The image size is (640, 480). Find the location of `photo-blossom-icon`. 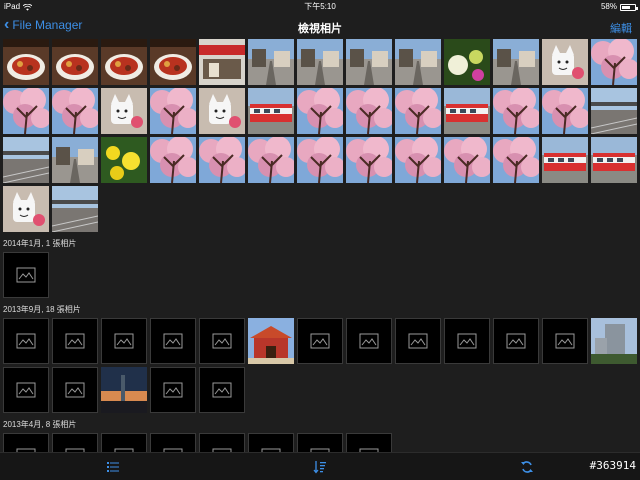

photo-blossom-icon is located at coordinates (418, 160).